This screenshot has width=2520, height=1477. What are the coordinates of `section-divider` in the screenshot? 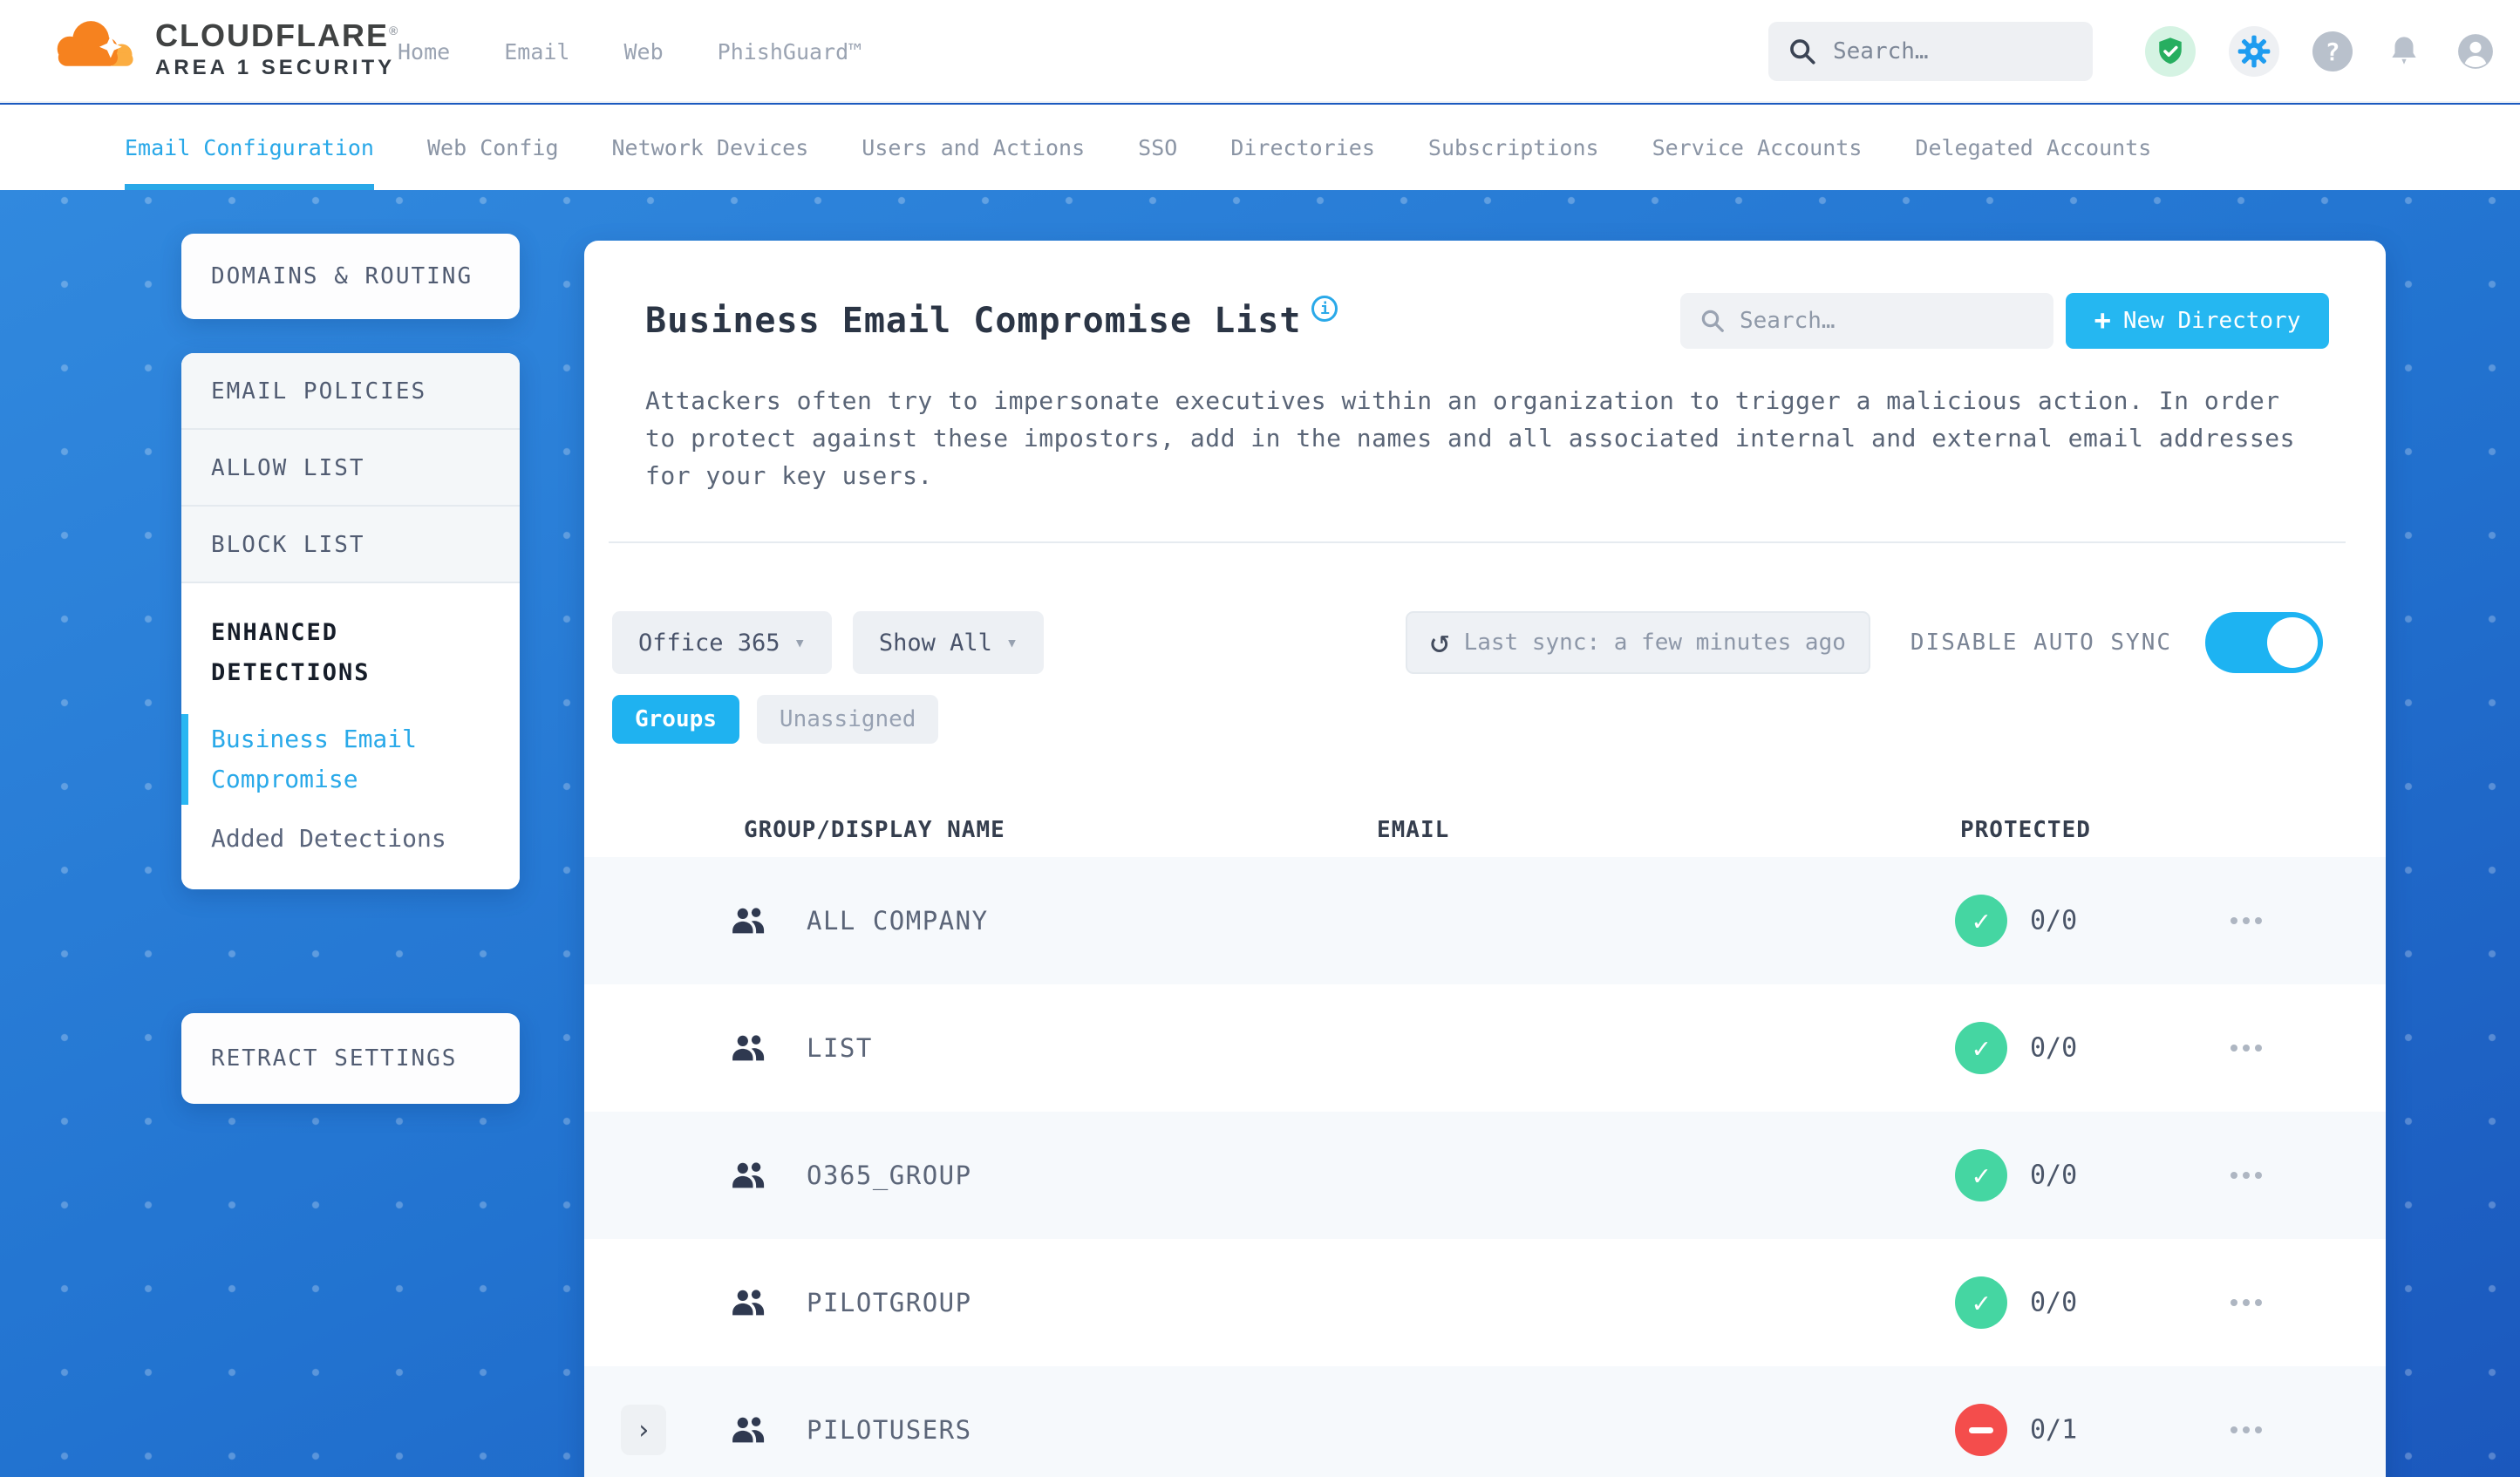 It's located at (1477, 542).